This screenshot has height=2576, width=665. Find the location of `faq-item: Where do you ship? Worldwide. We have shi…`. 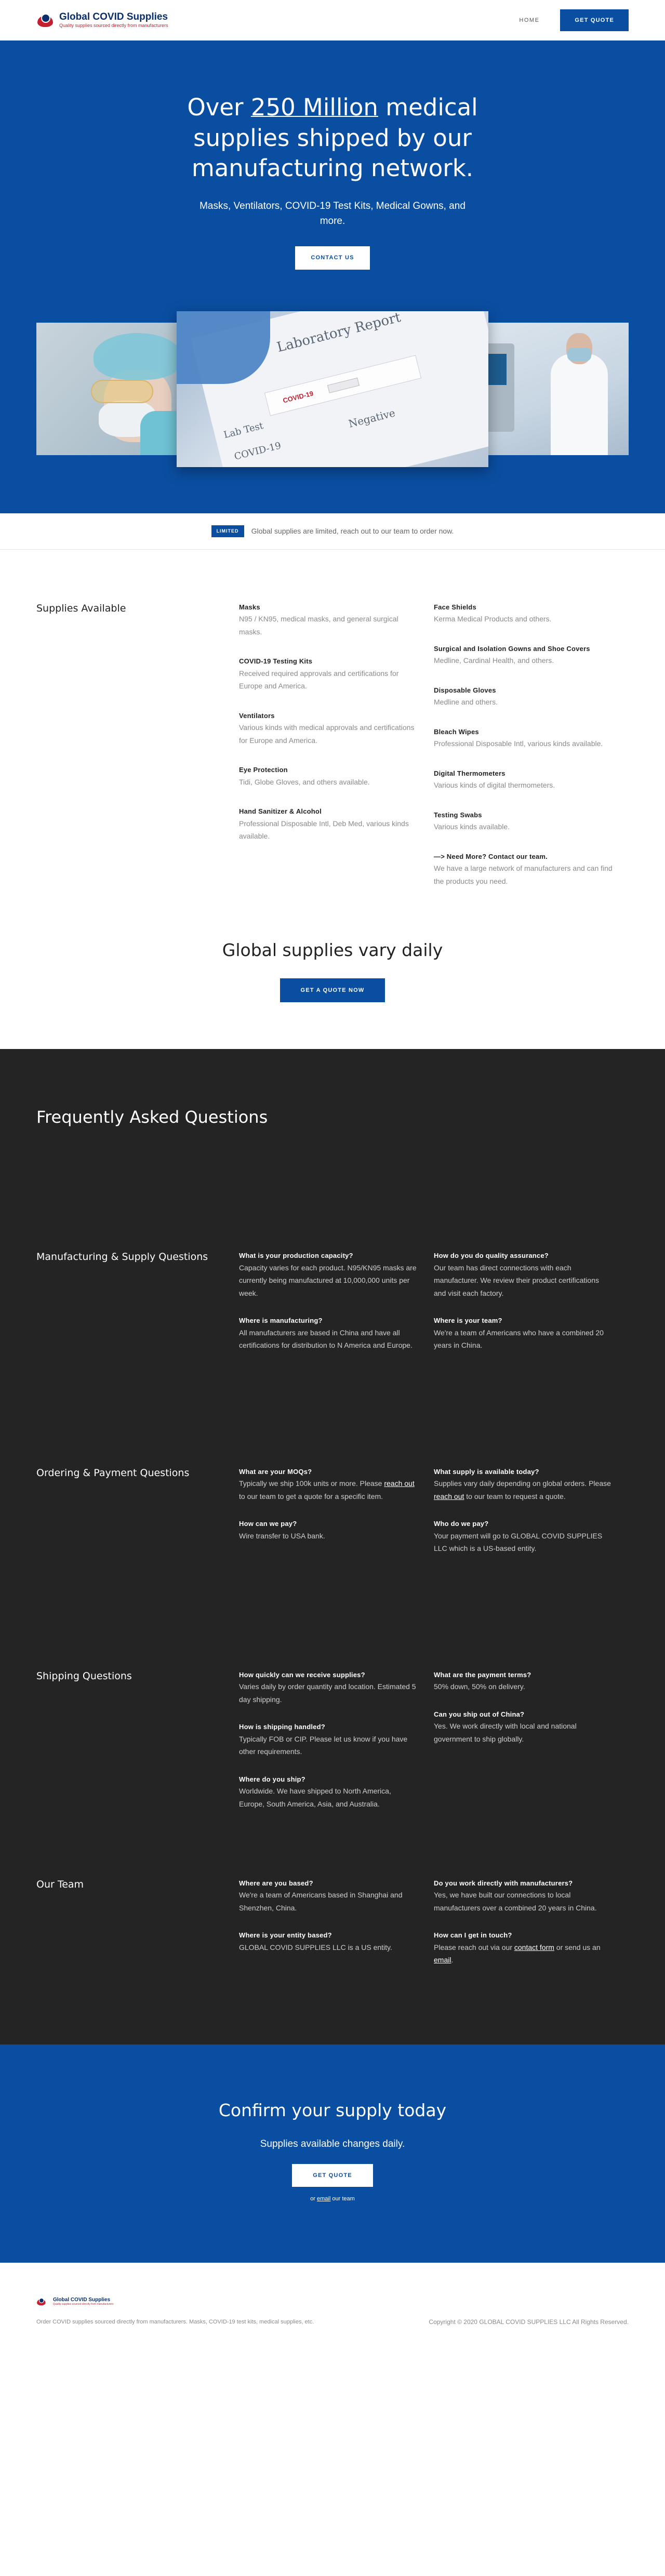

faq-item: Where do you ship? Worldwide. We have shi… is located at coordinates (315, 1792).